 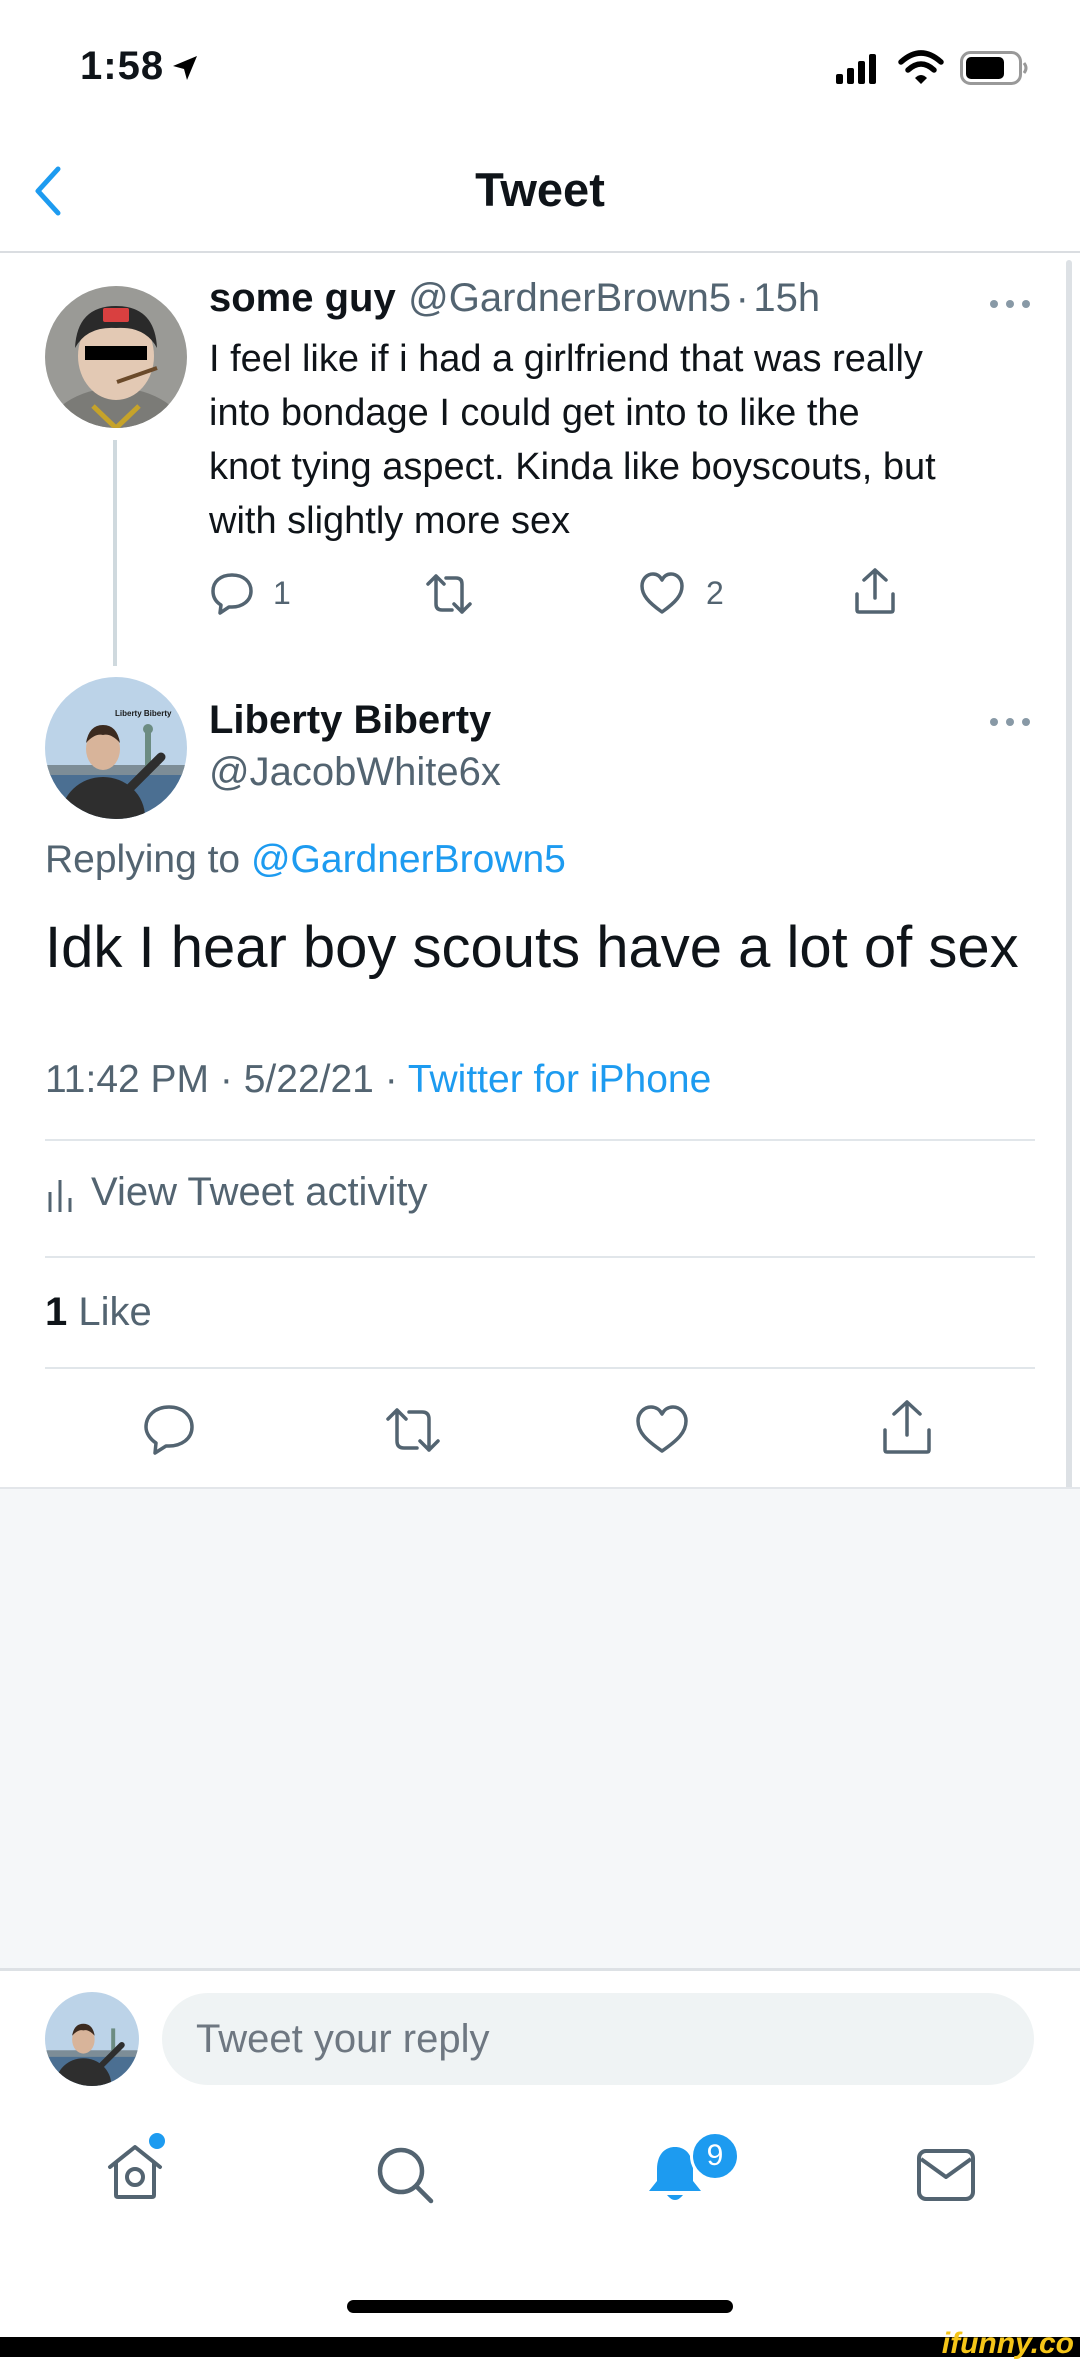 What do you see at coordinates (92, 2039) in the screenshot?
I see `compose-avatar` at bounding box center [92, 2039].